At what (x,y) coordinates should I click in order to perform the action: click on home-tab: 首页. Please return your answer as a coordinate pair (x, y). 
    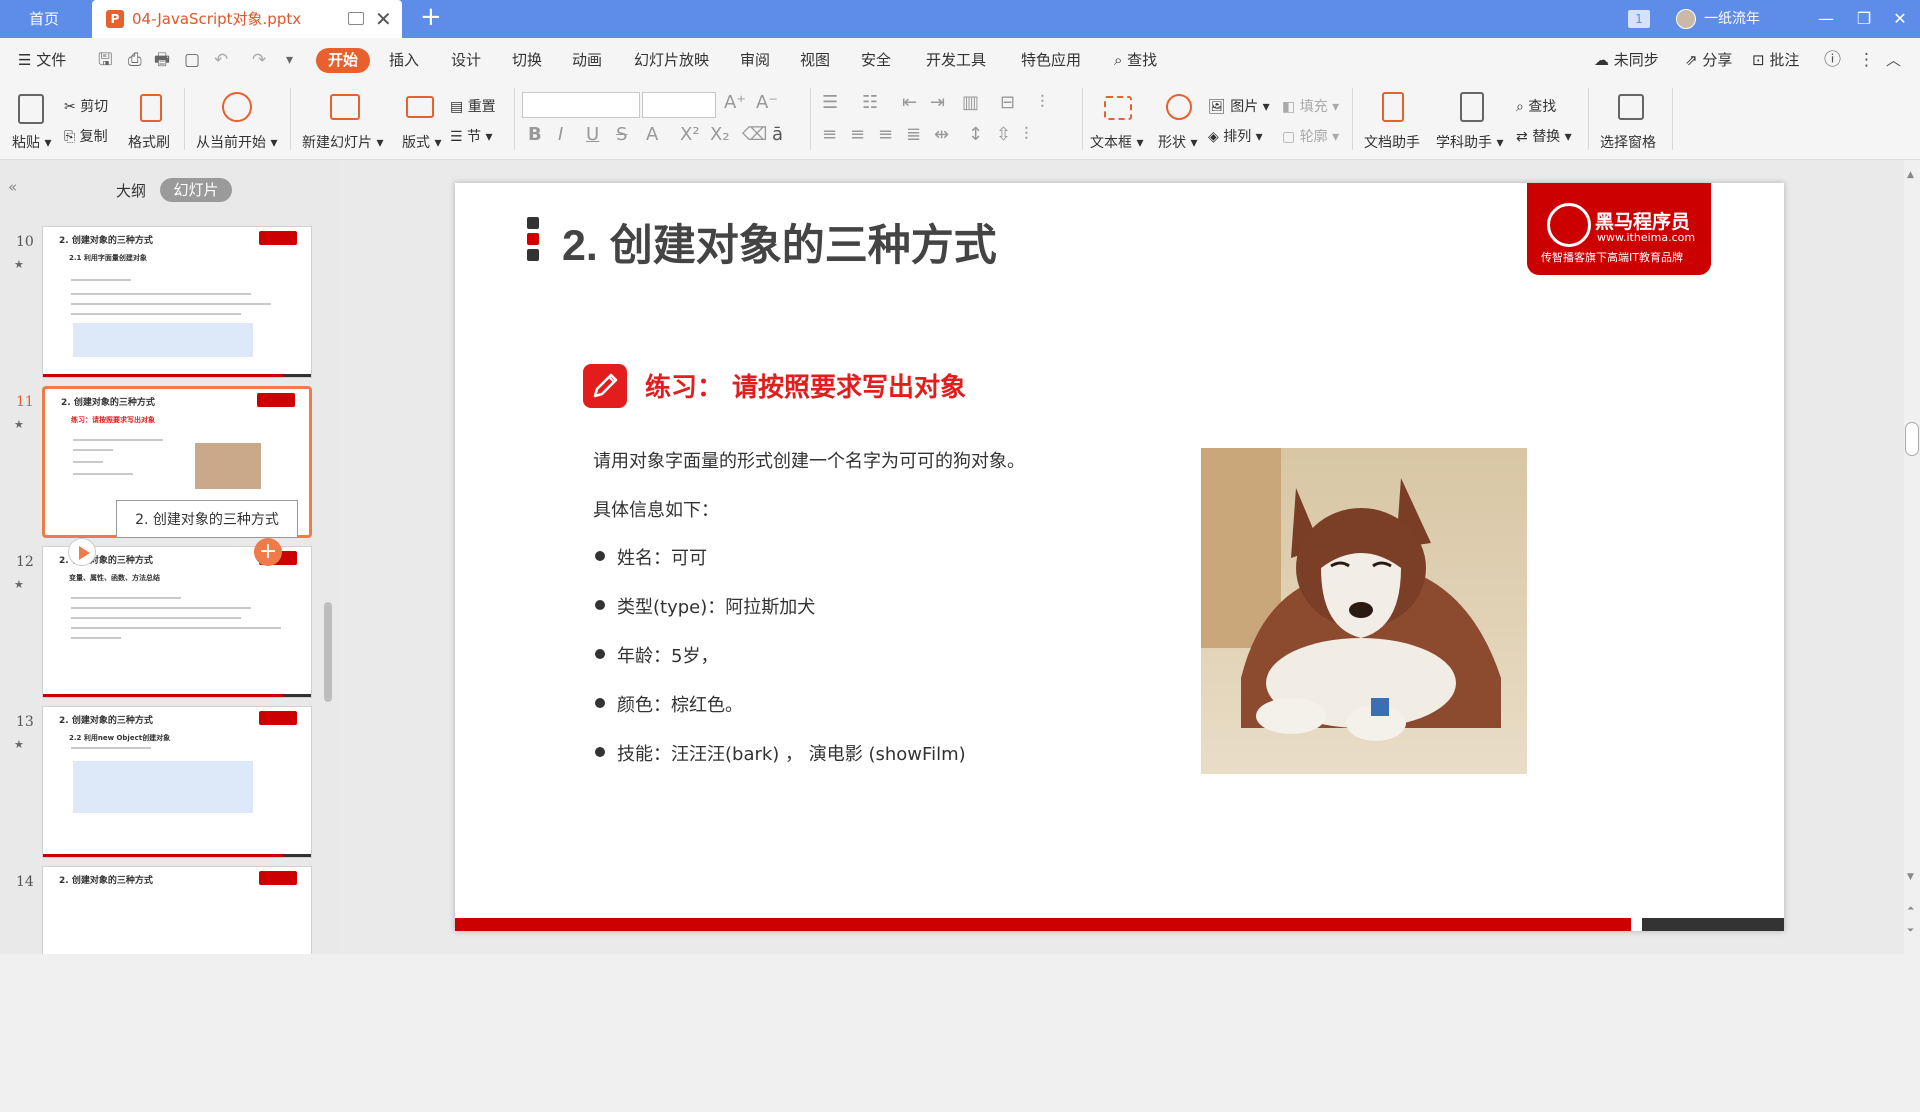
    Looking at the image, I should click on (44, 19).